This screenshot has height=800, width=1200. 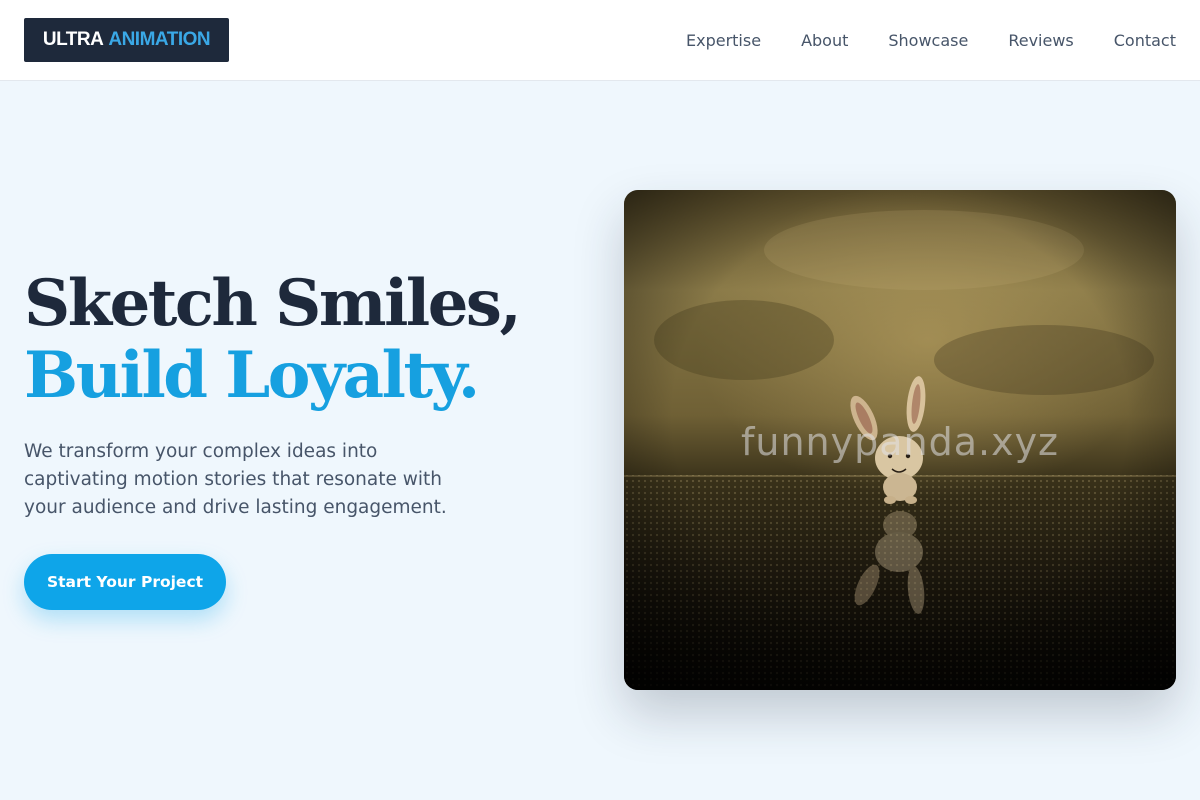 What do you see at coordinates (273, 303) in the screenshot?
I see `hero-title-line1: Sketch Smiles,` at bounding box center [273, 303].